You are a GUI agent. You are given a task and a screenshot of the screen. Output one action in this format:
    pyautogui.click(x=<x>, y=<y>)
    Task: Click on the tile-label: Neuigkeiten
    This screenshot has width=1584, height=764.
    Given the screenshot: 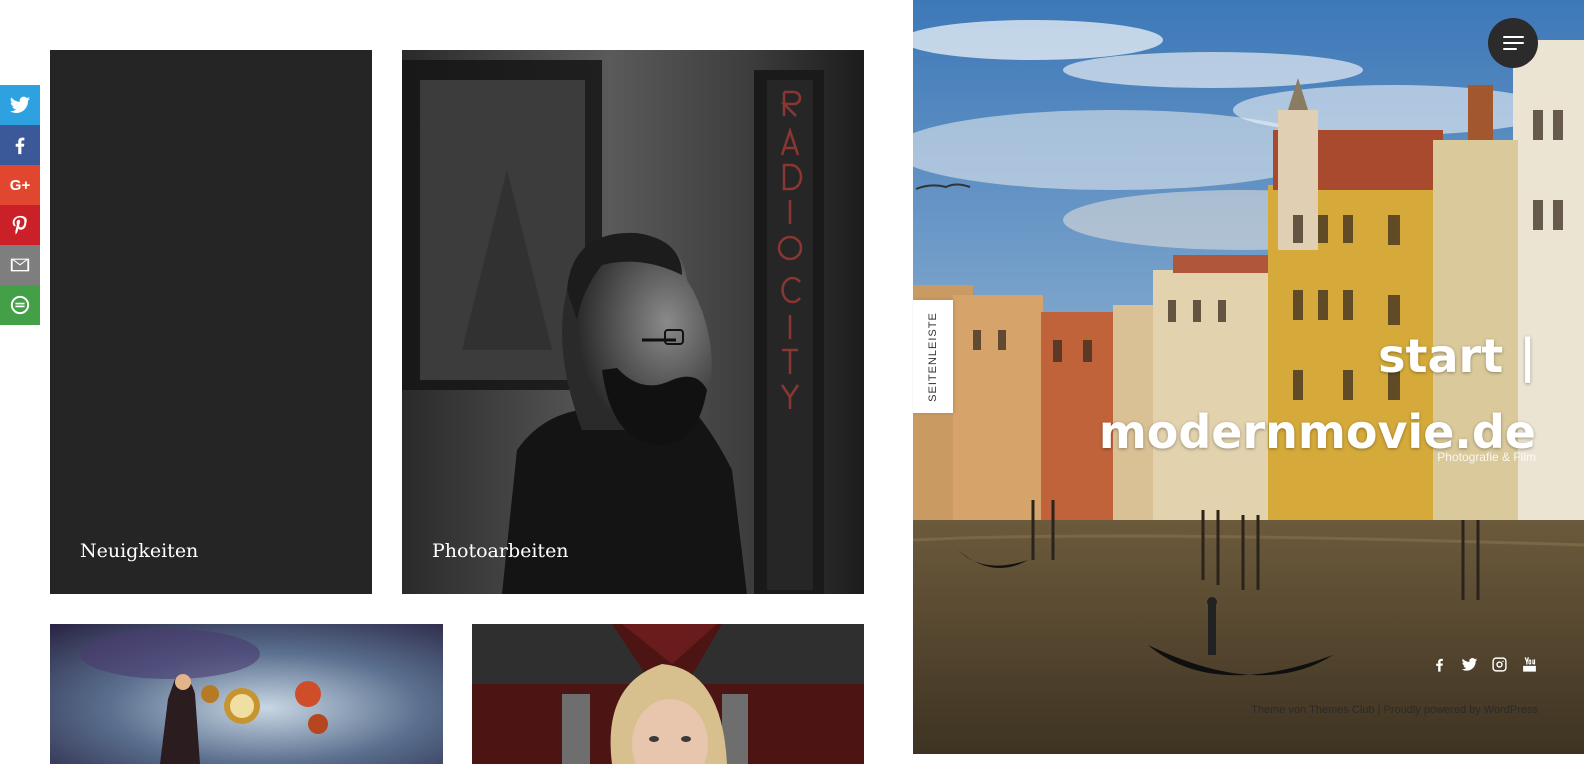 What is the action you would take?
    pyautogui.click(x=139, y=551)
    